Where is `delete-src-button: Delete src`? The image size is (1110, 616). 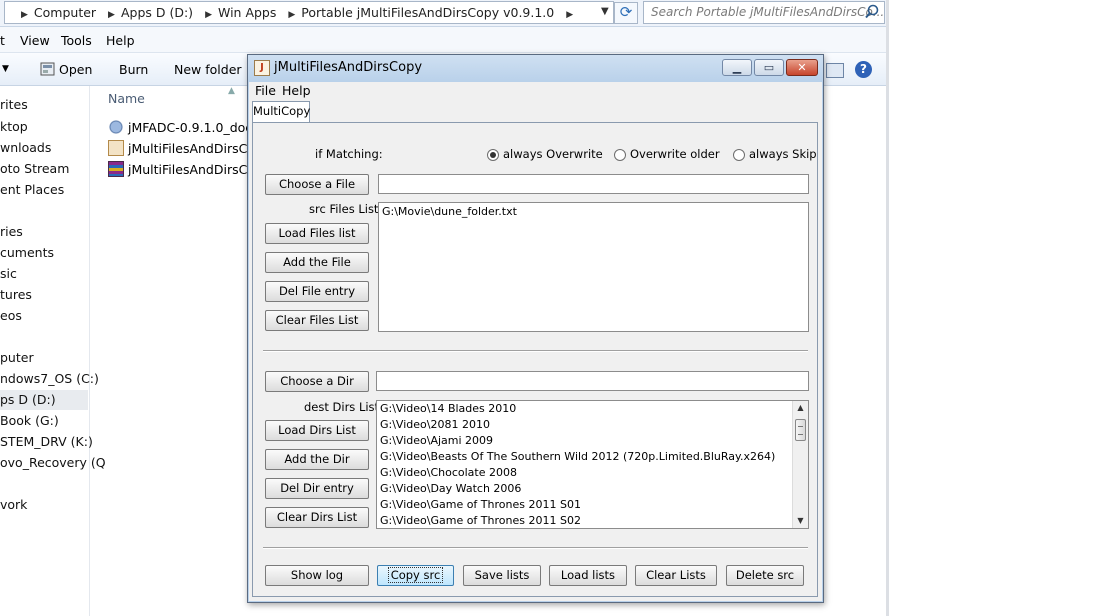 delete-src-button: Delete src is located at coordinates (765, 575).